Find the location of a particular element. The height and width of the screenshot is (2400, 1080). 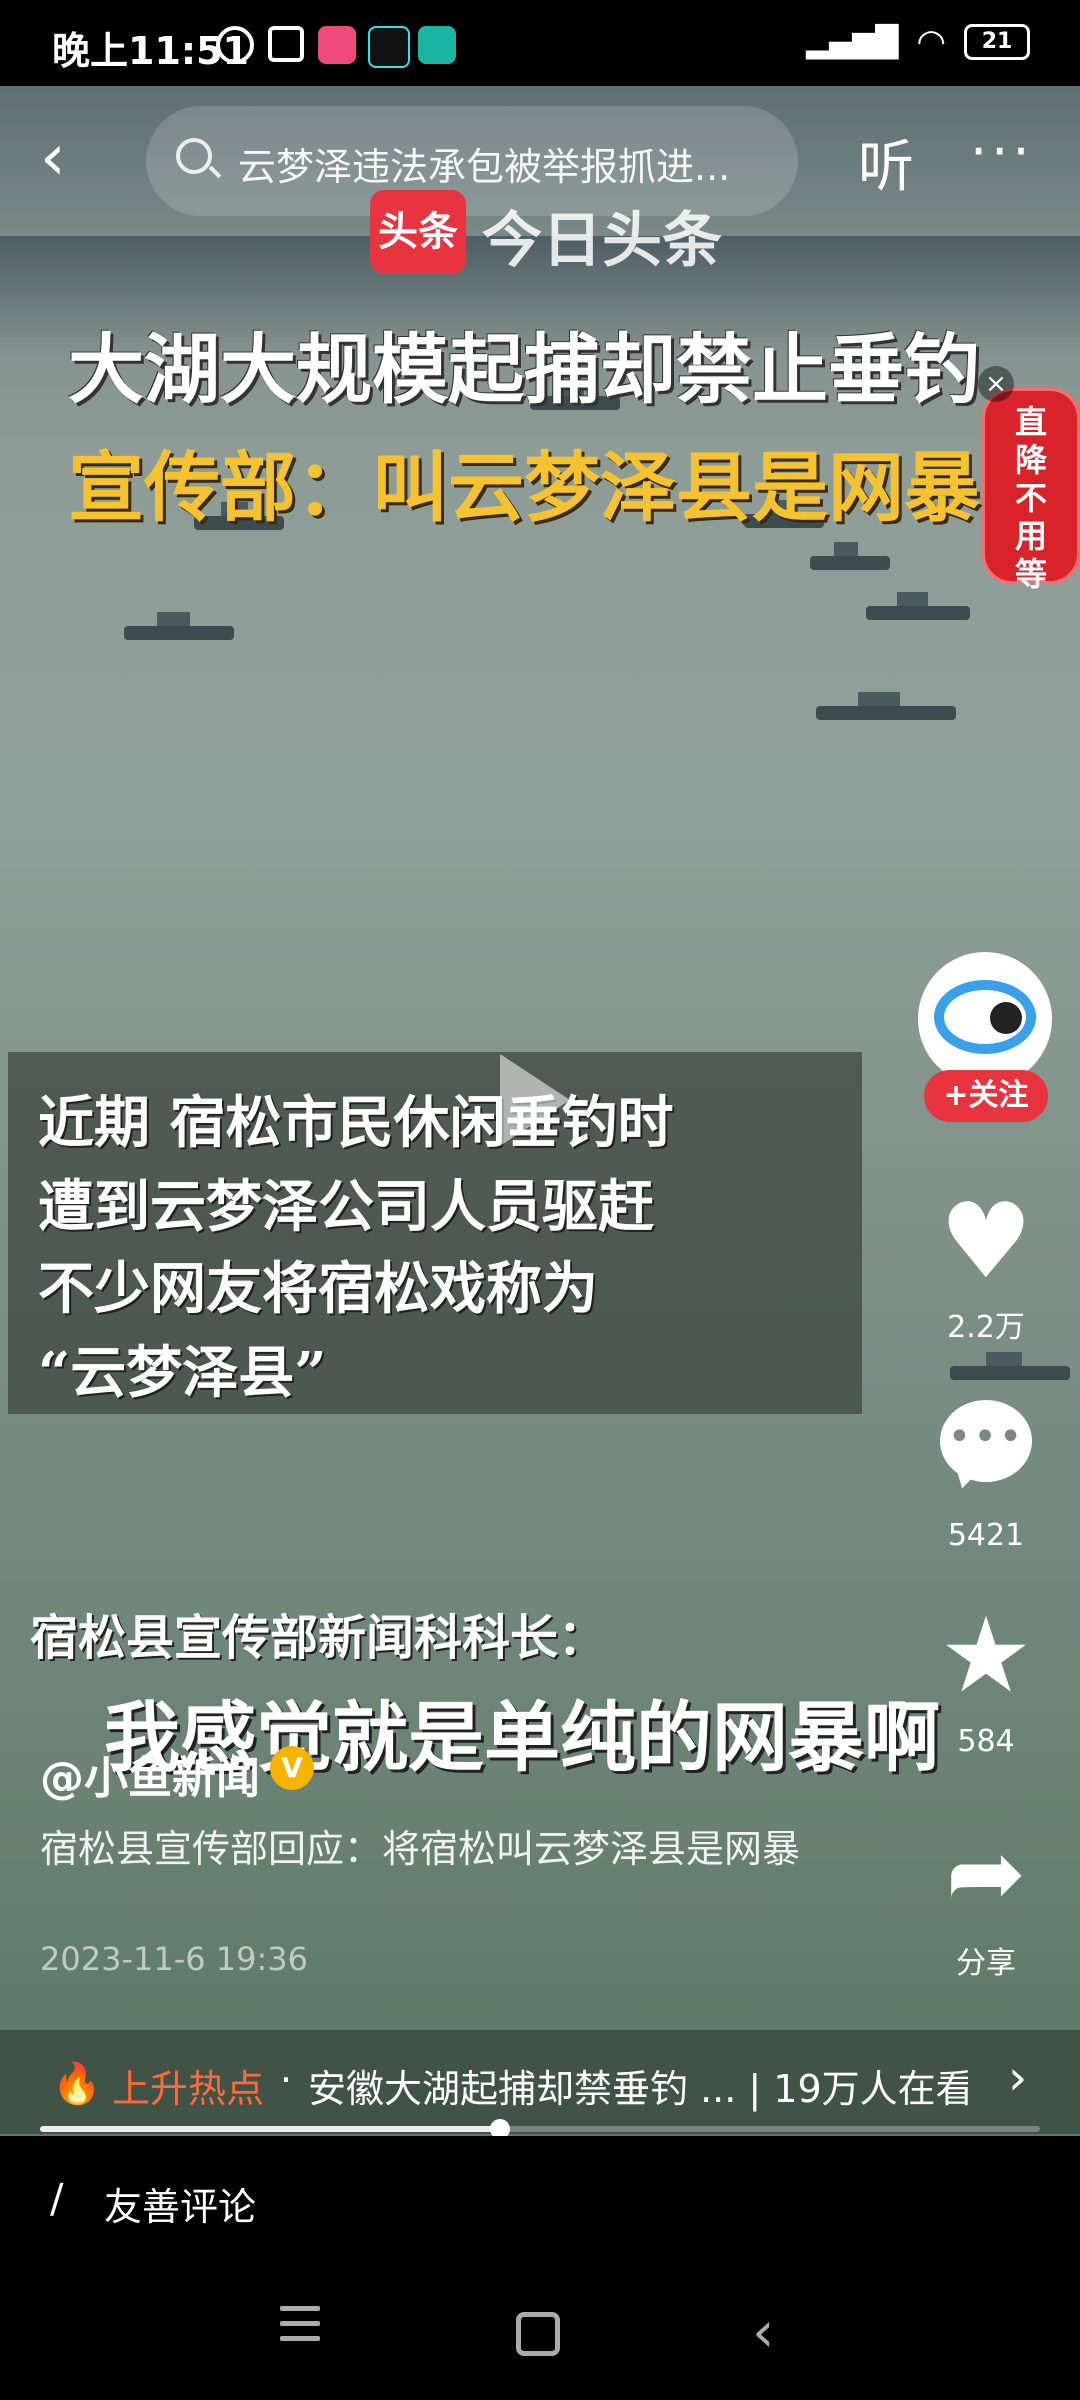

subtitle-line: 不少网友将宿松戏称为 is located at coordinates (318, 1289).